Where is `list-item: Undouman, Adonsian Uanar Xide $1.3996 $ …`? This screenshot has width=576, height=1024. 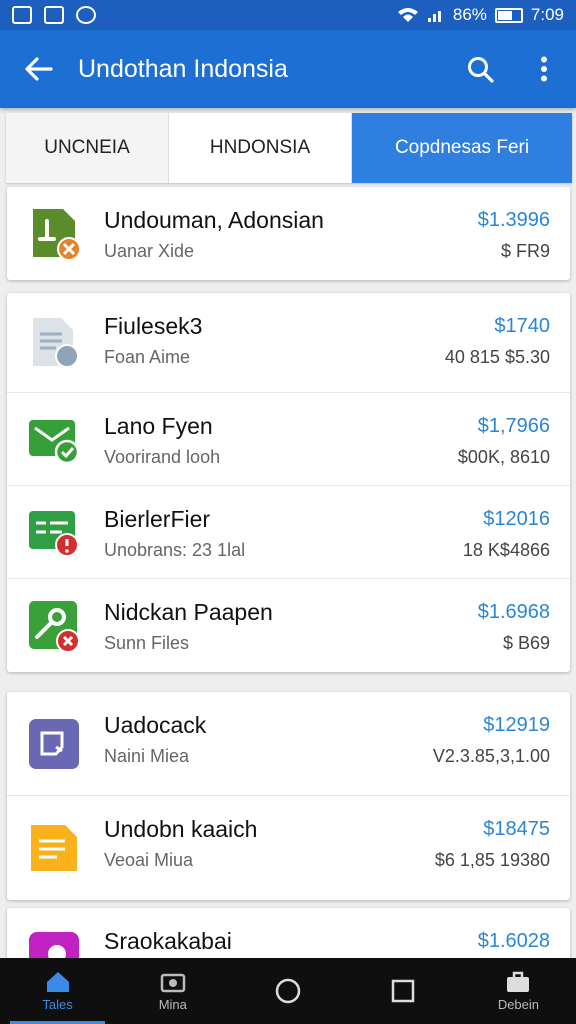 list-item: Undouman, Adonsian Uanar Xide $1.3996 $ … is located at coordinates (288, 233).